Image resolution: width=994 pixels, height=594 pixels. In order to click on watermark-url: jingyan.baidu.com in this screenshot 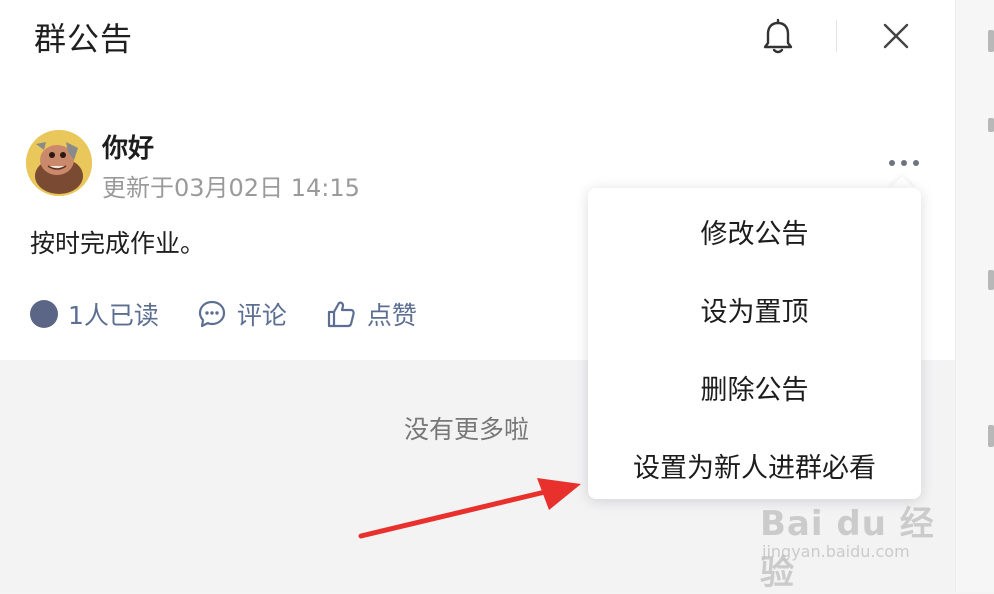, I will do `click(836, 551)`.